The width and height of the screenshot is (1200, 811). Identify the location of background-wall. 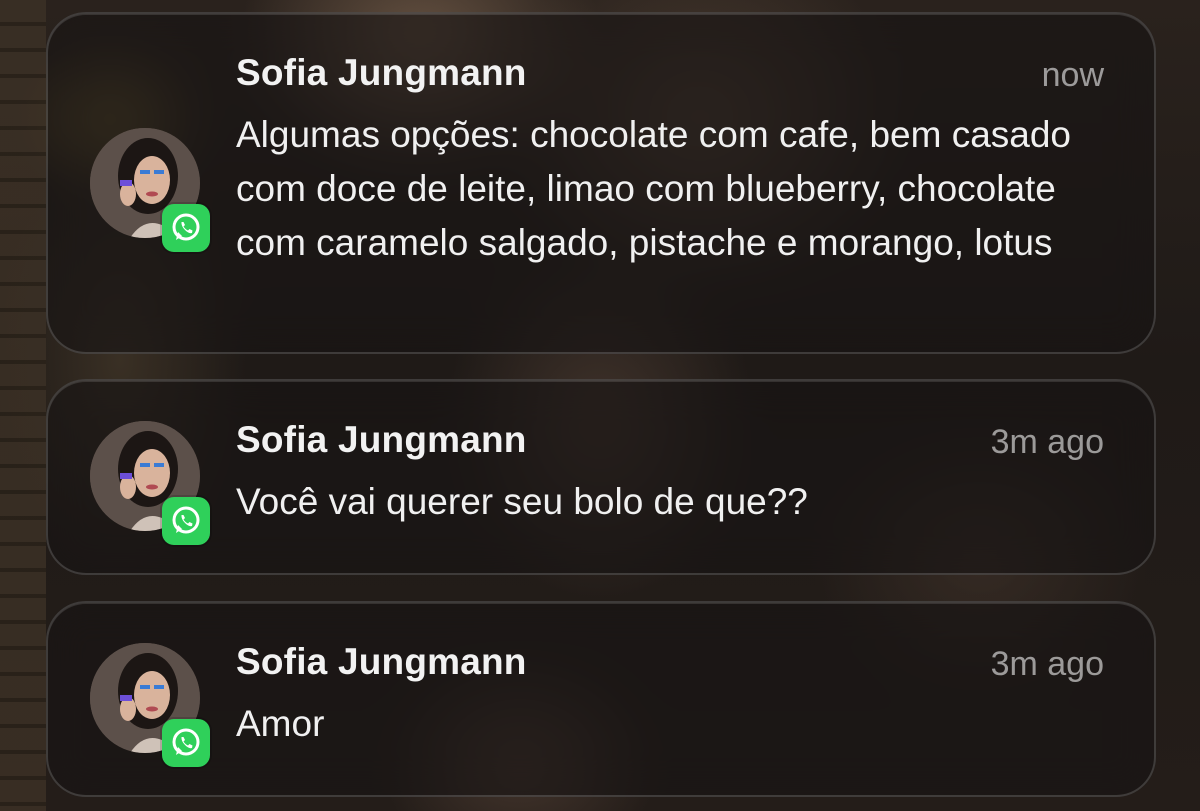
(23, 405).